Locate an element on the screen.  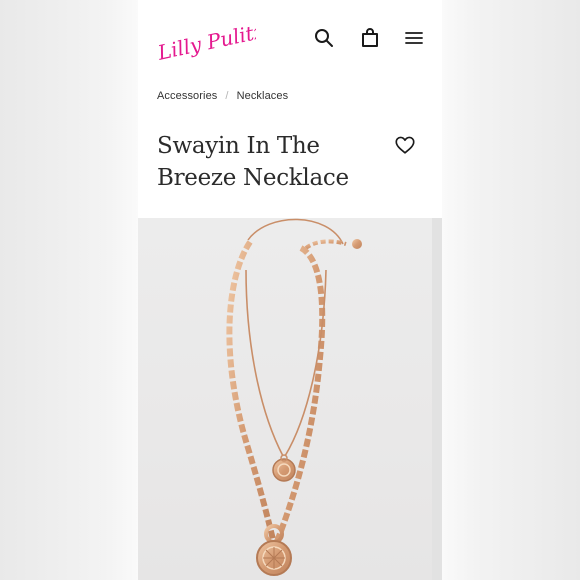
image-carousel-edge is located at coordinates (437, 399).